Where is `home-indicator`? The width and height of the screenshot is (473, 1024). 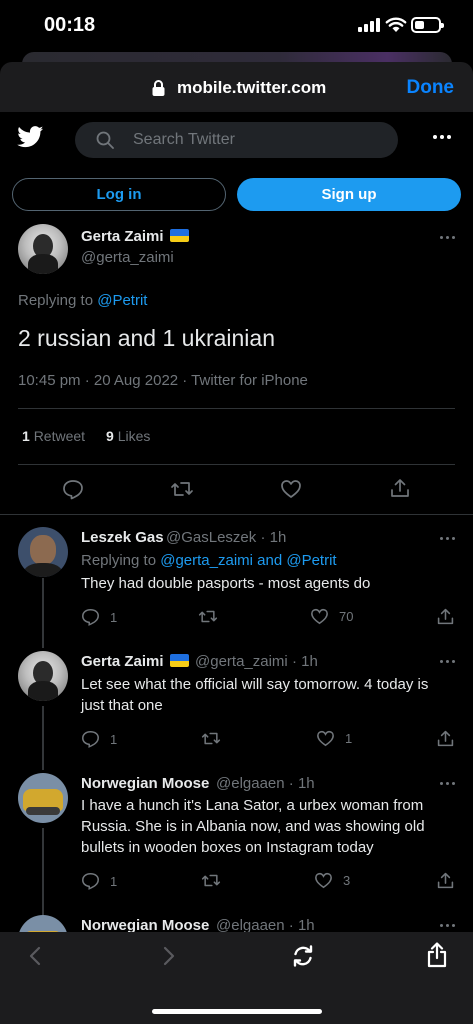 home-indicator is located at coordinates (237, 1011).